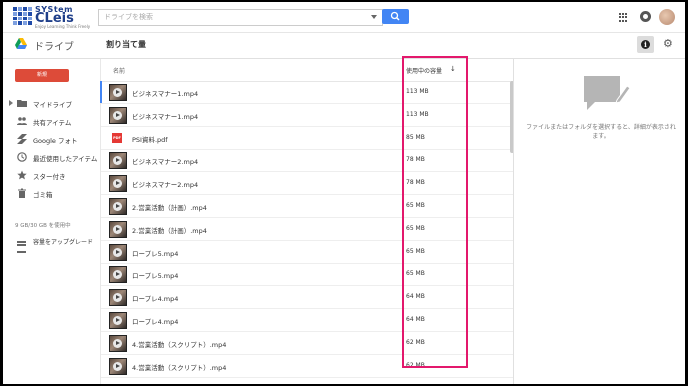  Describe the element at coordinates (22, 139) in the screenshot. I see `photos-icon` at that location.